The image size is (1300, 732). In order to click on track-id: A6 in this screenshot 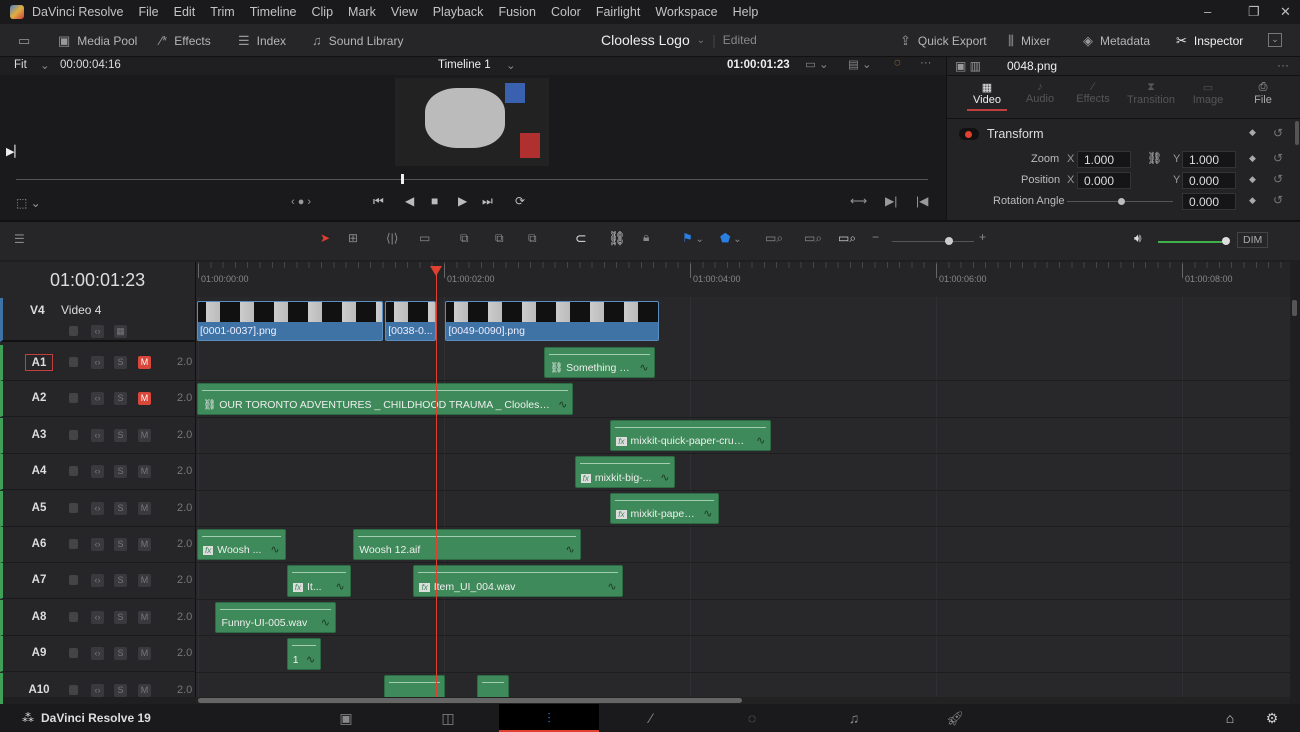, I will do `click(39, 544)`.